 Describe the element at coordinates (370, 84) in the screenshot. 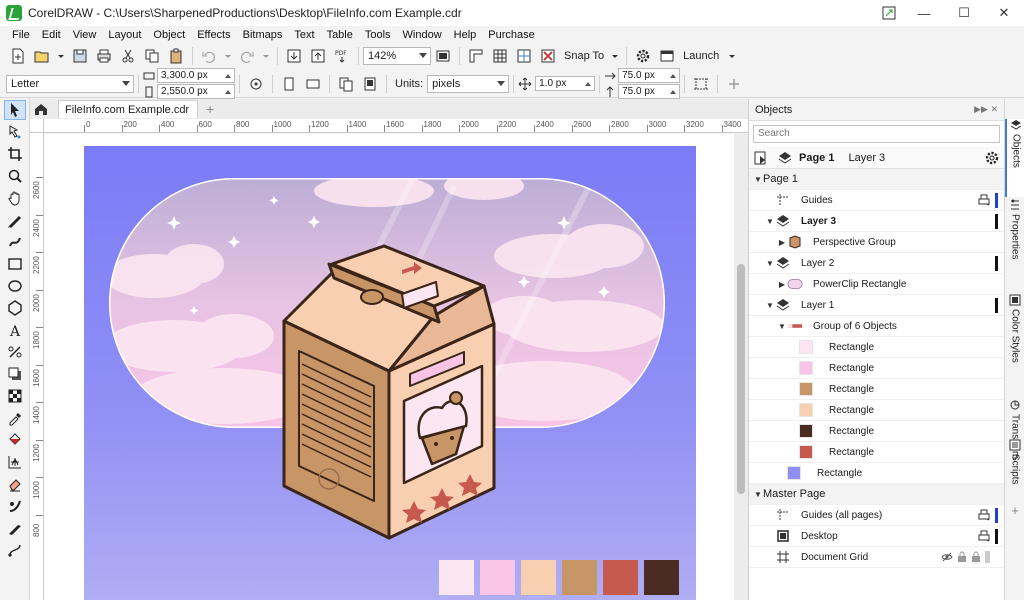

I see `current-page-icon` at that location.